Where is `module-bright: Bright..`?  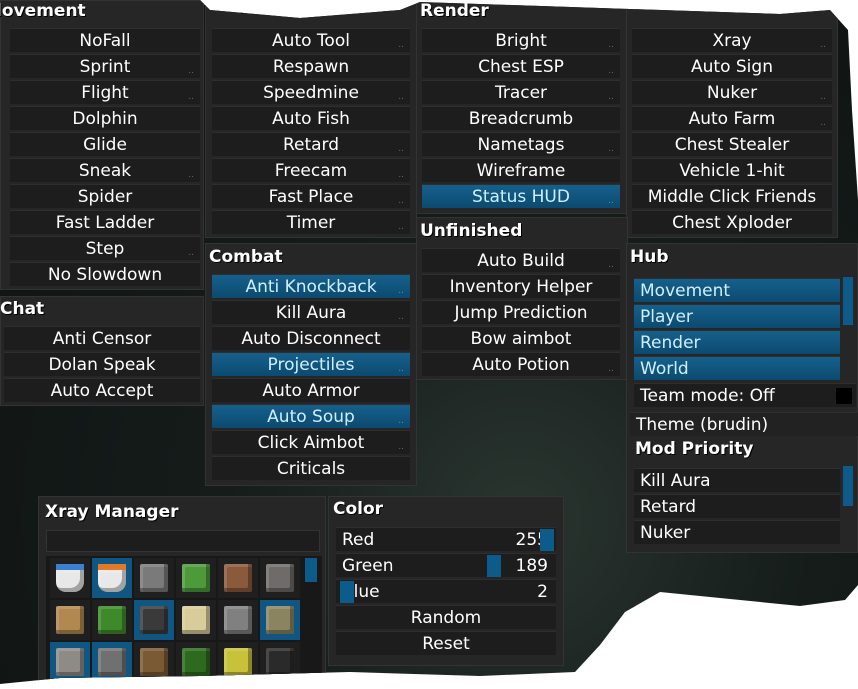
module-bright: Bright.. is located at coordinates (521, 40).